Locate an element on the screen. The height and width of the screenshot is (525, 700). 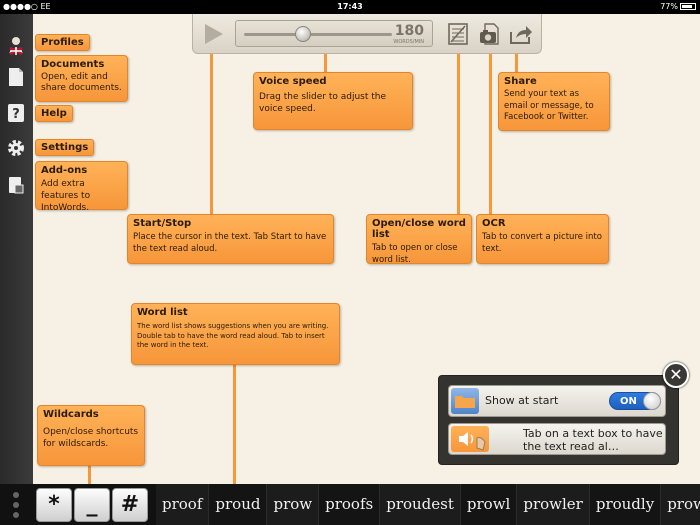
show-at-start-label: Show at start is located at coordinates (522, 400).